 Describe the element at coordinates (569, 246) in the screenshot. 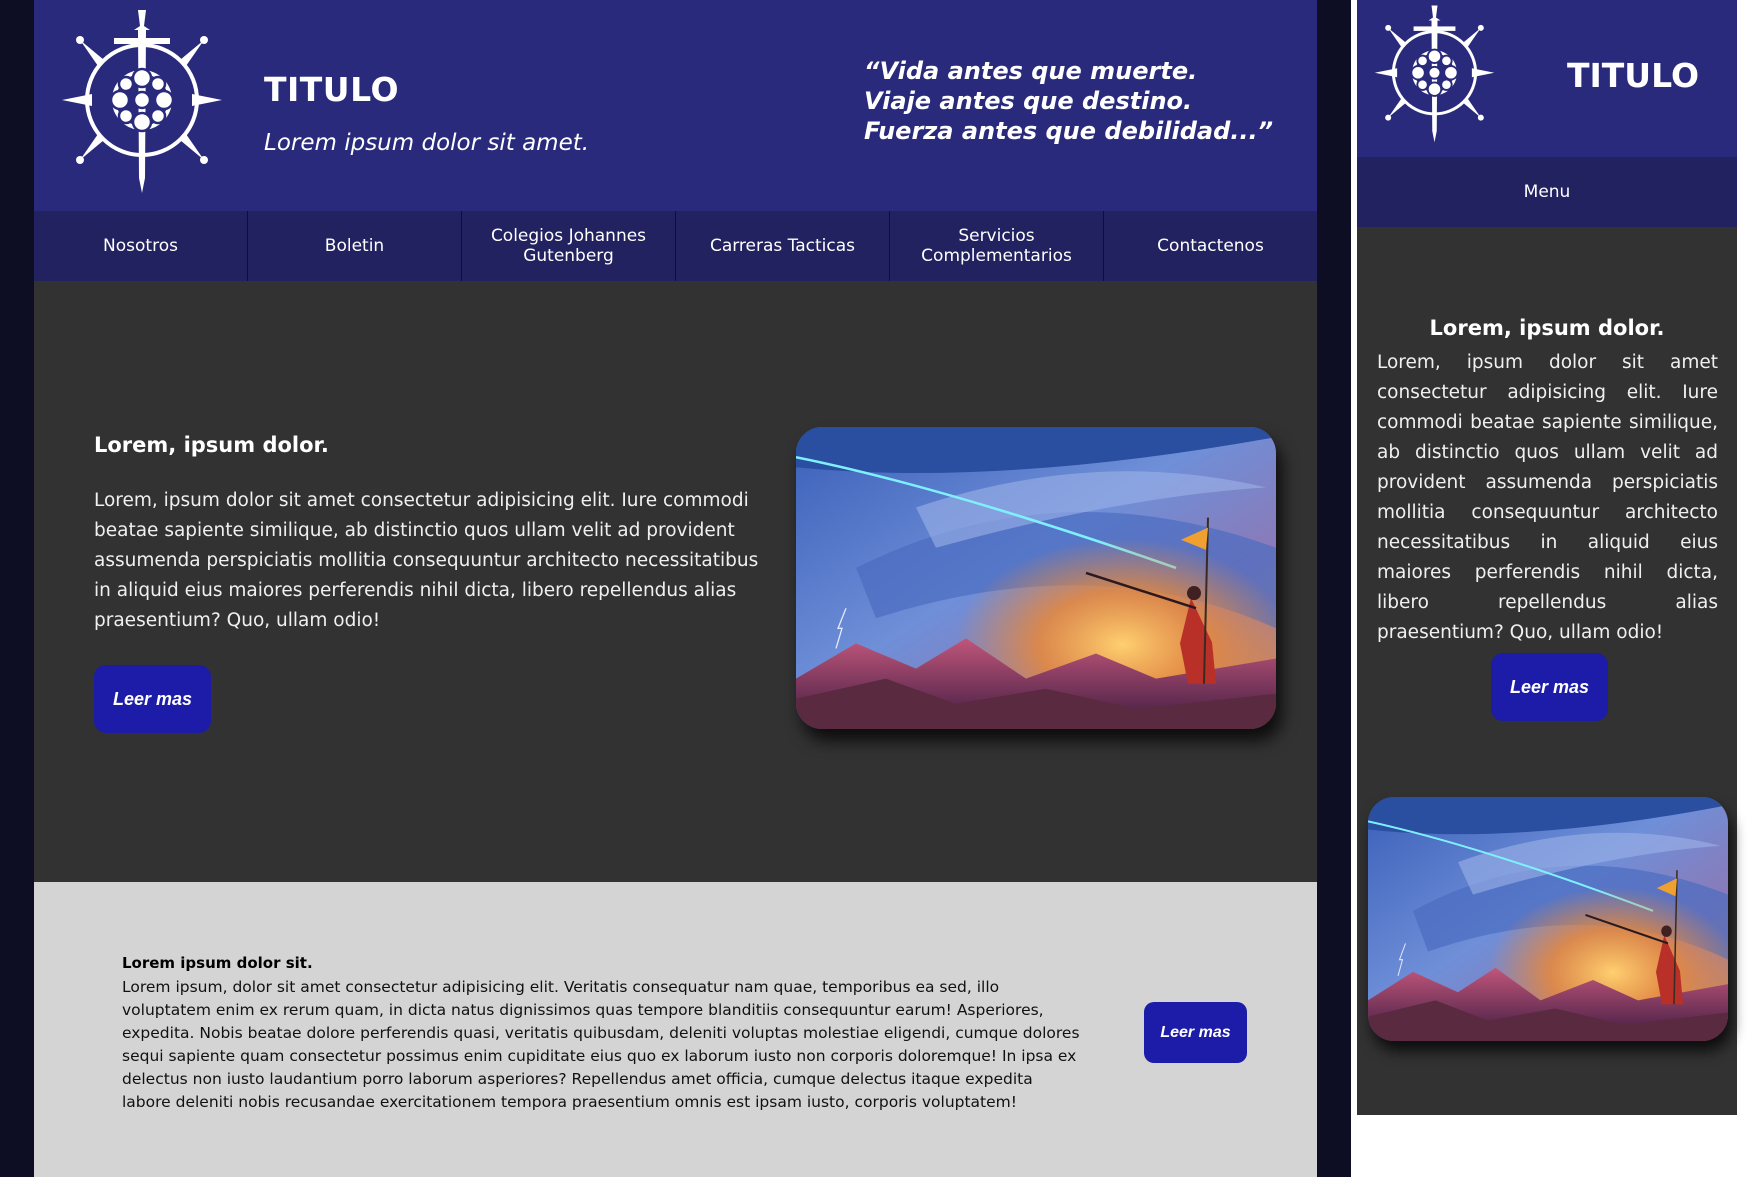

I see `nav-item-colegios: Colegios Johannes Gutenberg` at that location.